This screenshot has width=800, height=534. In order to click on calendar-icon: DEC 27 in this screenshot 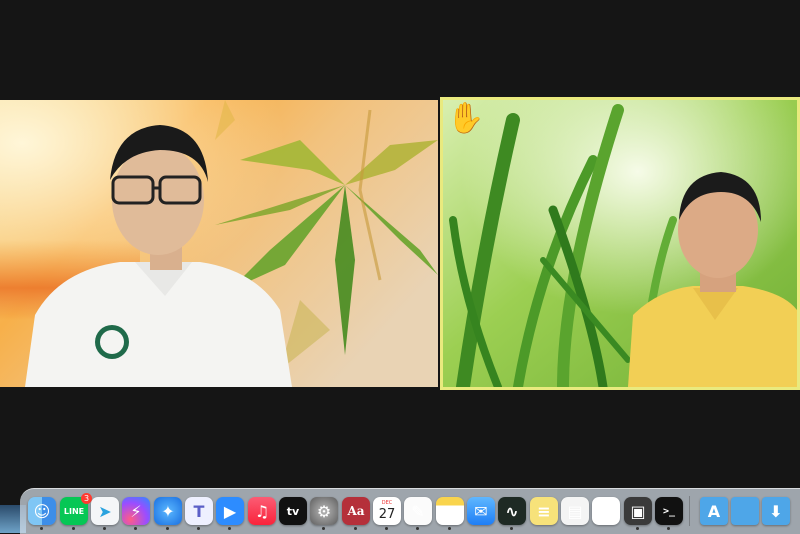, I will do `click(387, 511)`.